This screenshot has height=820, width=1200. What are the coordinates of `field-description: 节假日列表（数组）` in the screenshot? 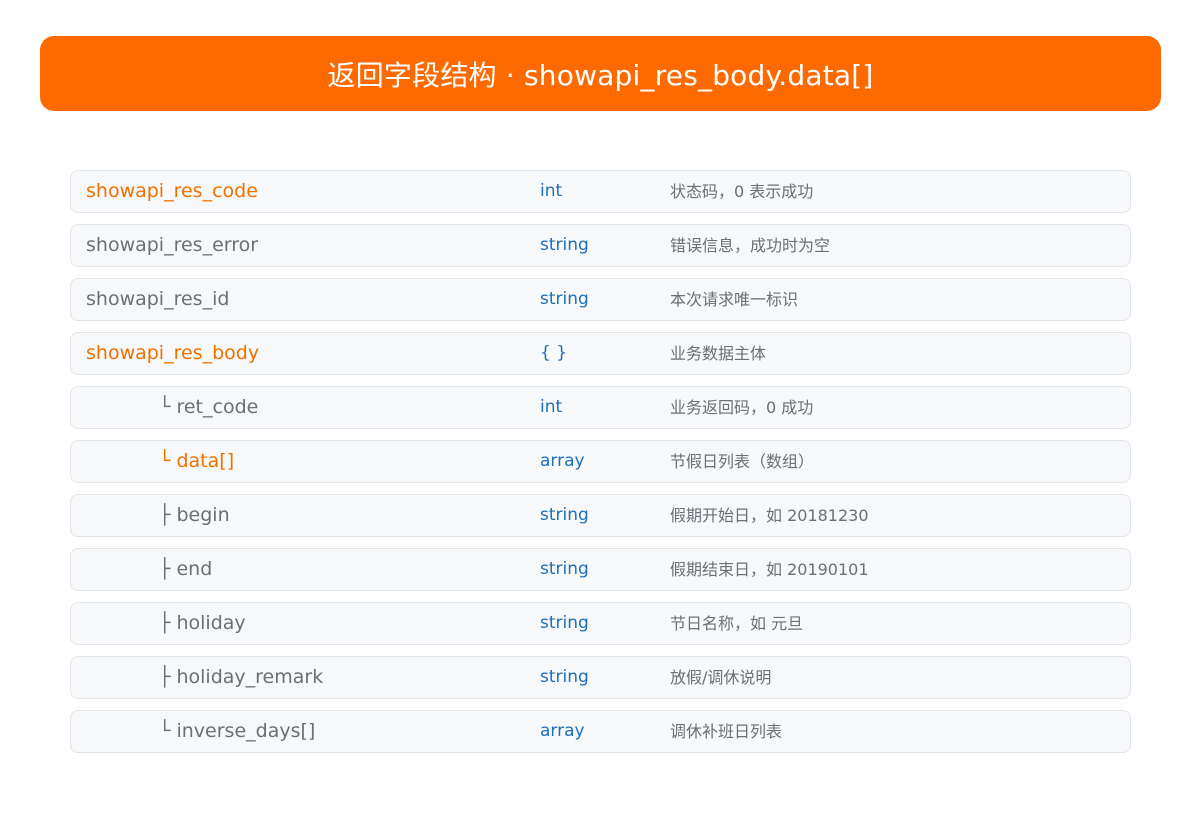 It's located at (742, 461).